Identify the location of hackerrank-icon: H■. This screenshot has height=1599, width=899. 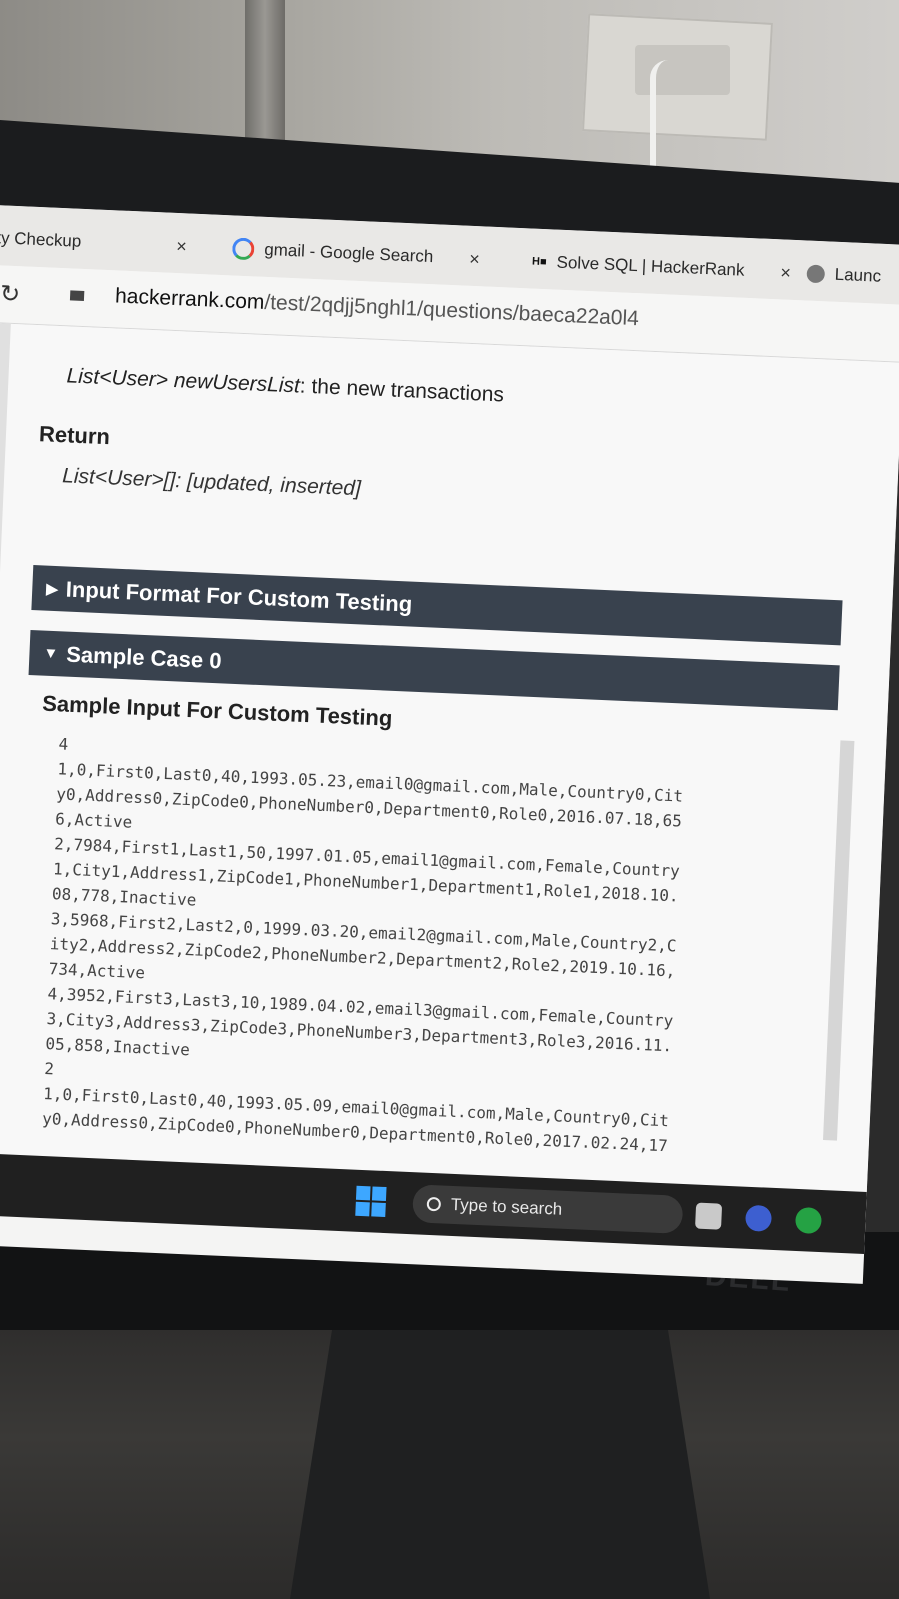
(539, 262).